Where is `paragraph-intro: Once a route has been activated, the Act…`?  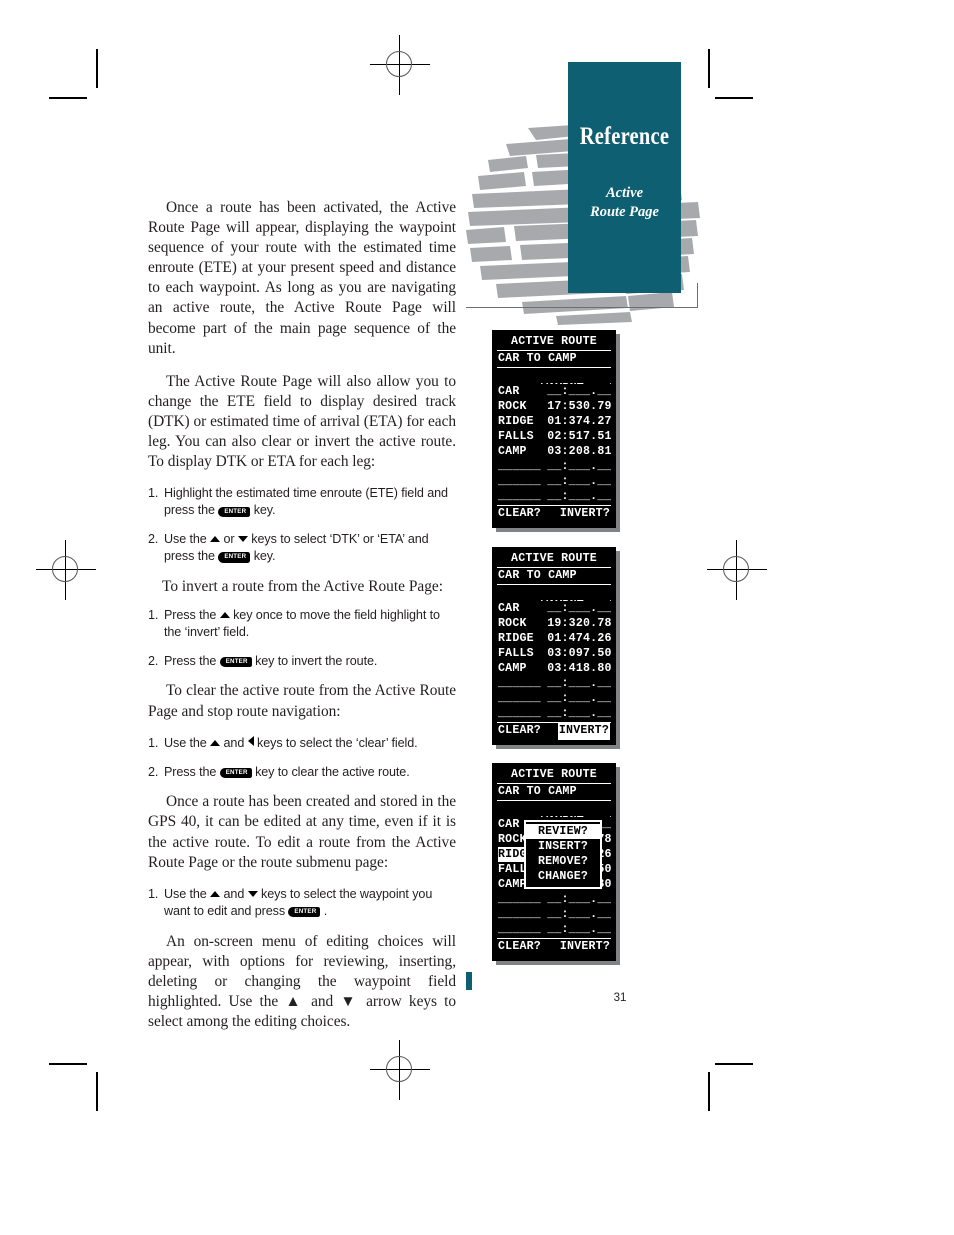 paragraph-intro: Once a route has been activated, the Act… is located at coordinates (302, 278).